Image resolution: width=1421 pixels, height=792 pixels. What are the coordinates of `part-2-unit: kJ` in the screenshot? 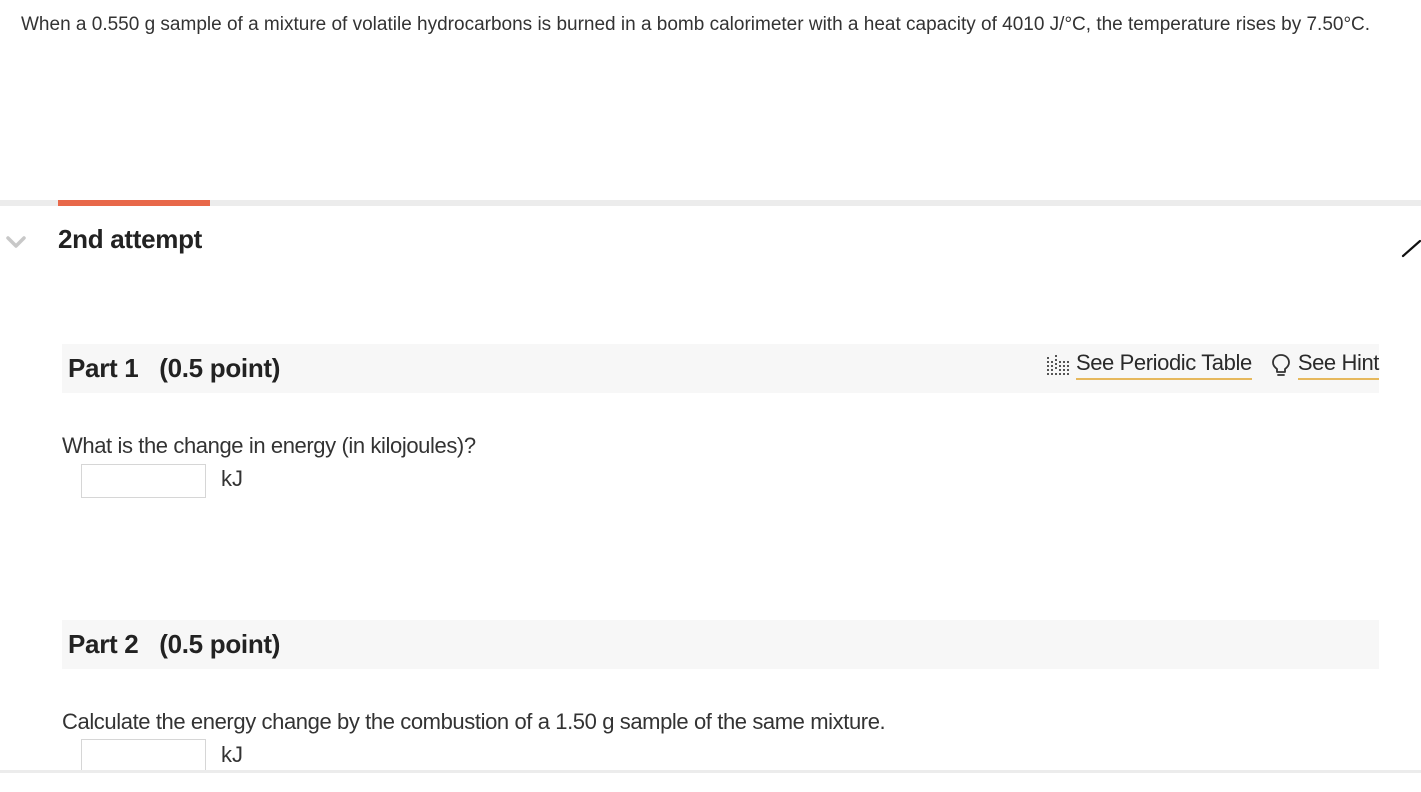 It's located at (232, 754).